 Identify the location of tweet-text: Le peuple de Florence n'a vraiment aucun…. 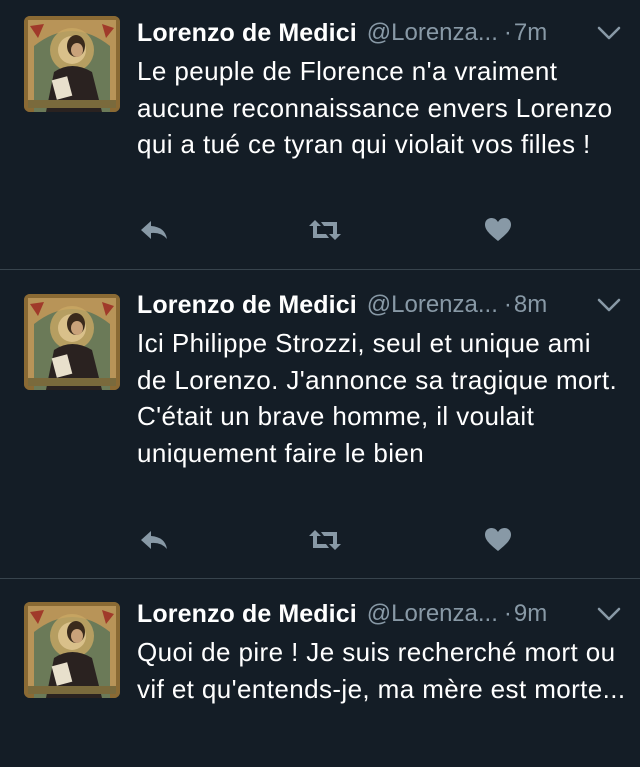
(375, 107).